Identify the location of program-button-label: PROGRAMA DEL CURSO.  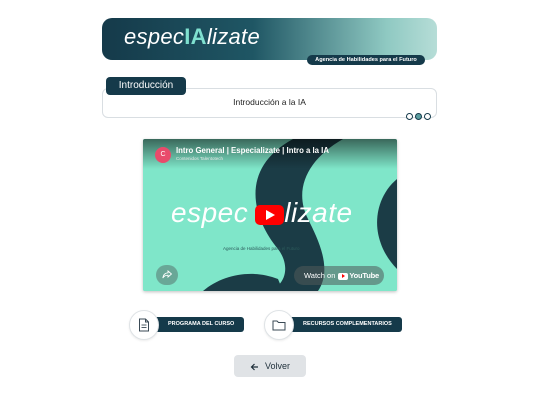
(201, 324).